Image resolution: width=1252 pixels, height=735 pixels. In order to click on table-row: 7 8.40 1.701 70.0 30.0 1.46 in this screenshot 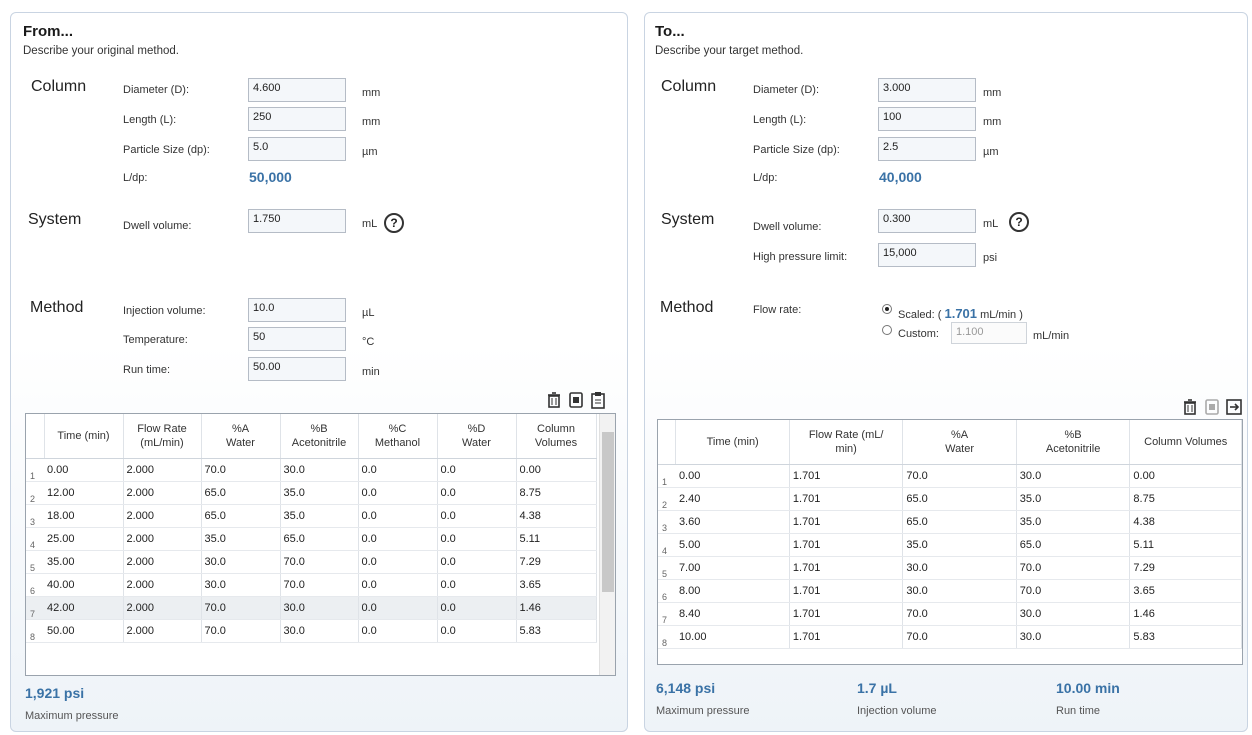, I will do `click(950, 614)`.